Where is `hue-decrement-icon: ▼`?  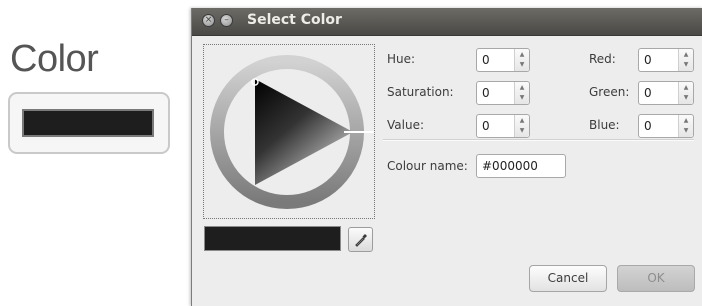
hue-decrement-icon: ▼ is located at coordinates (522, 65).